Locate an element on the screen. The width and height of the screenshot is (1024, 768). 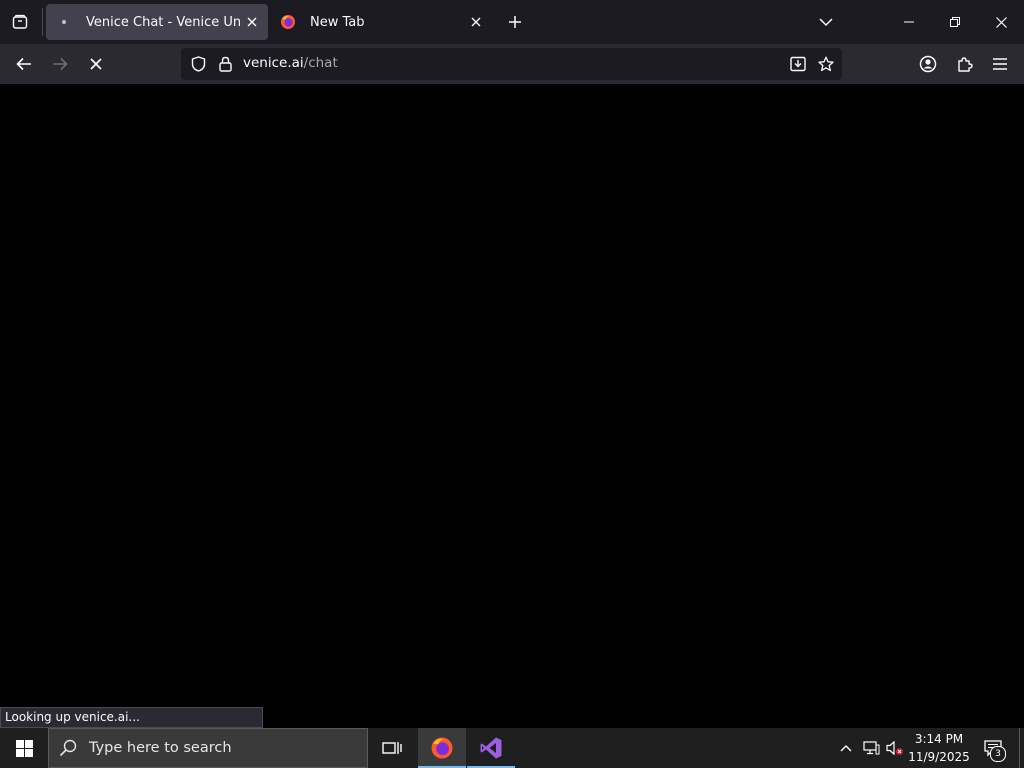
stop-x-icon is located at coordinates (96, 64).